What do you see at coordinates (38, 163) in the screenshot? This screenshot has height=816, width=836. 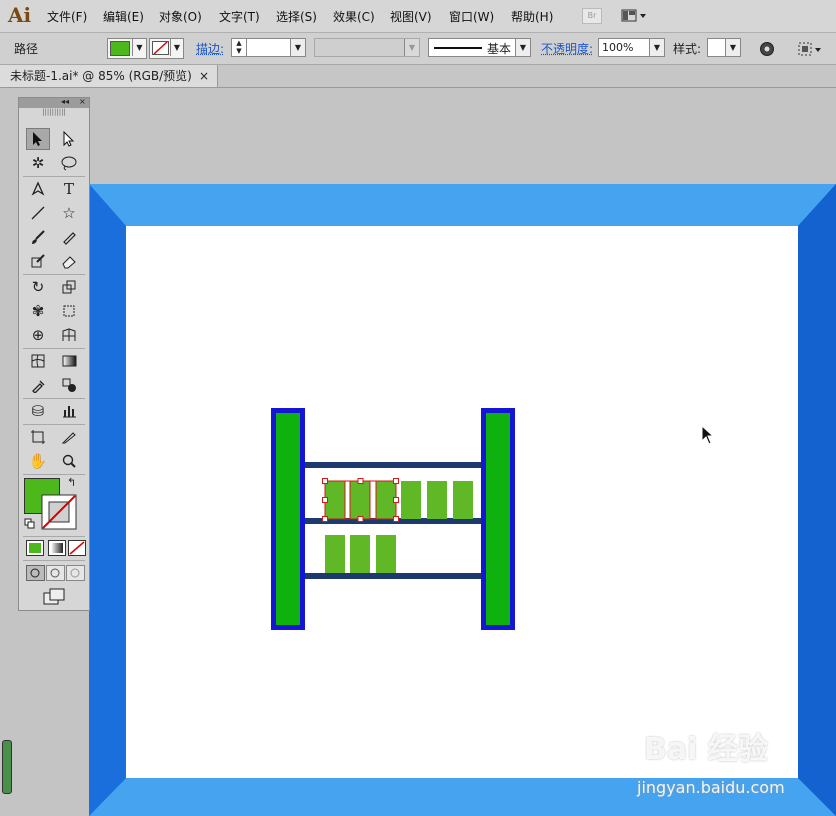 I see `magic-wand-tool: ✲` at bounding box center [38, 163].